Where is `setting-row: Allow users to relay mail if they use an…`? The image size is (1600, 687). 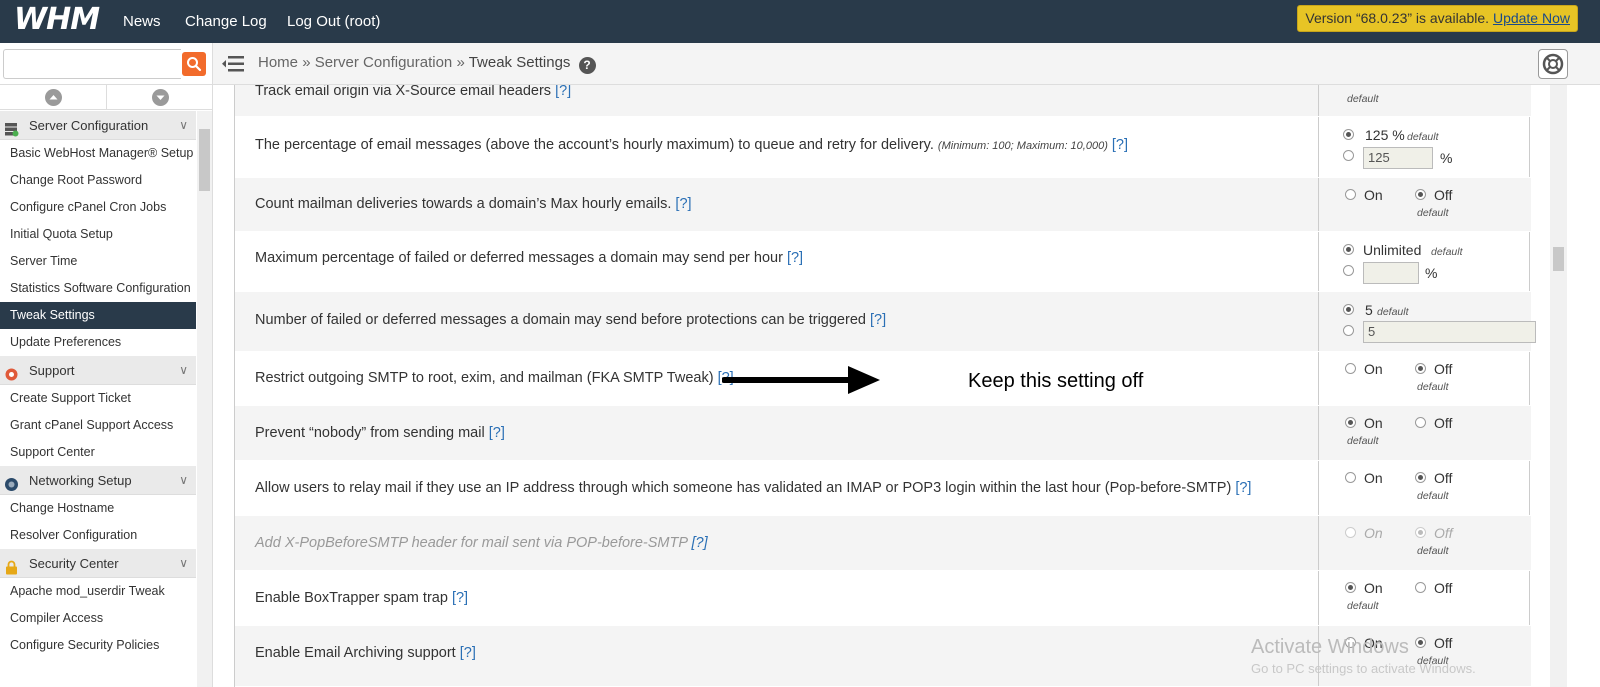 setting-row: Allow users to relay mail if they use an… is located at coordinates (883, 488).